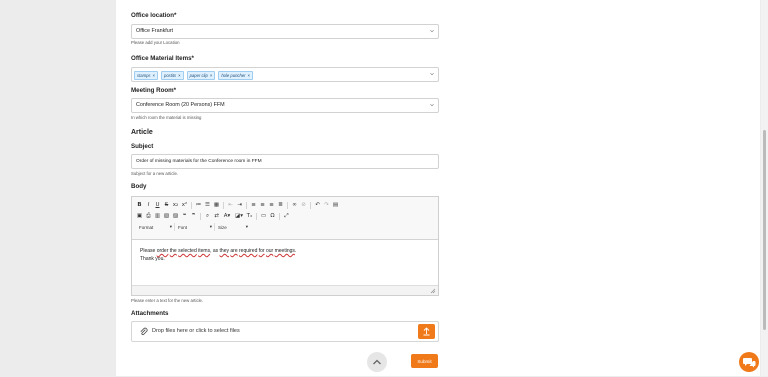  What do you see at coordinates (162, 251) in the screenshot?
I see `editor-text: order` at bounding box center [162, 251].